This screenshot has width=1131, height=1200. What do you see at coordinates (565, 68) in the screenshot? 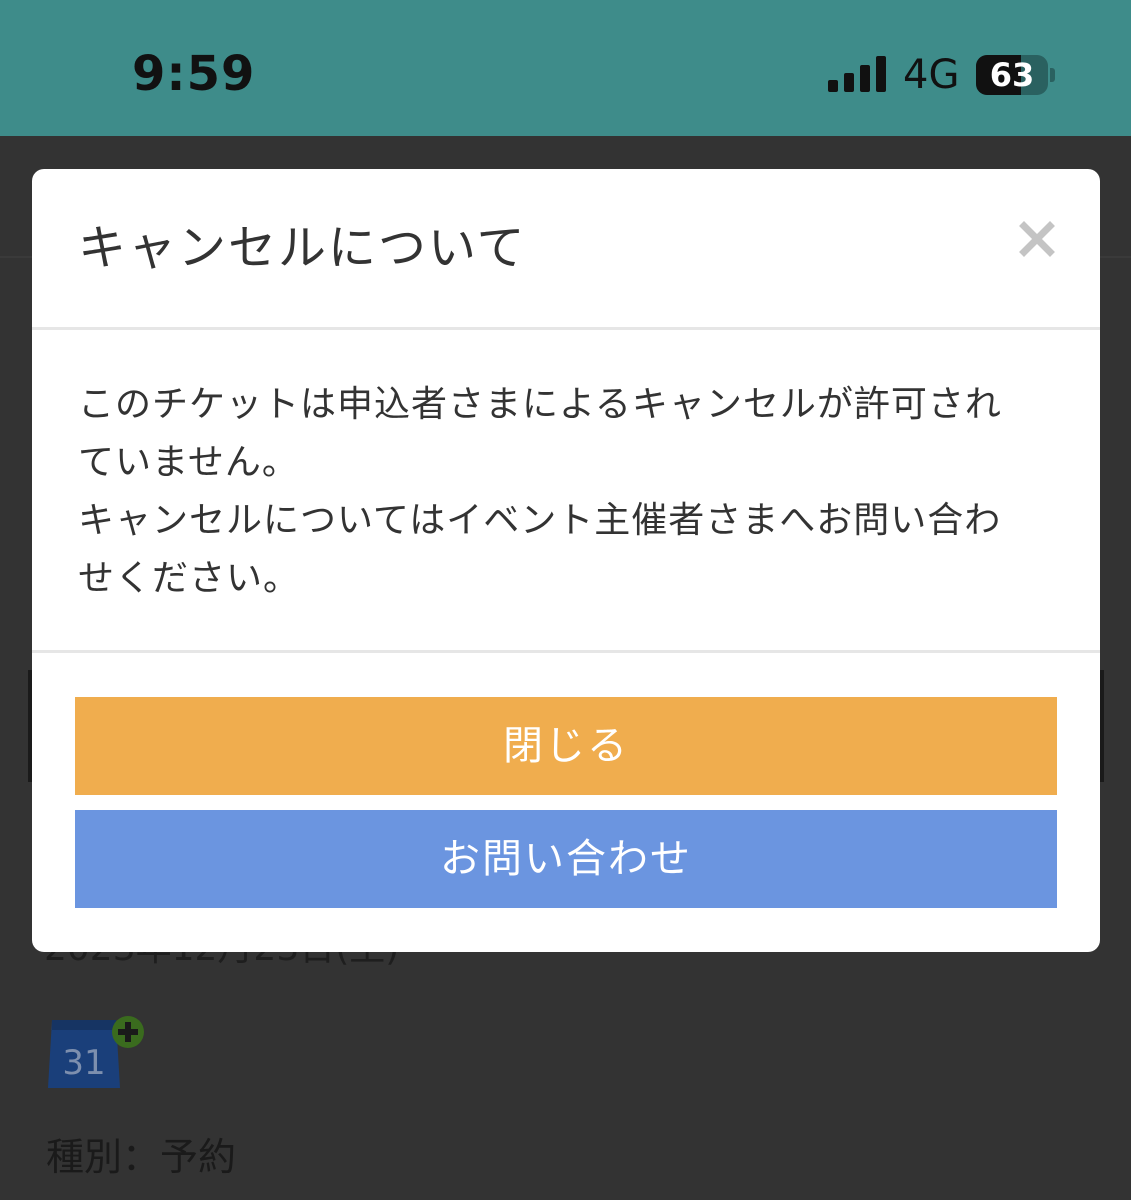
I see `status-bar: 9:59 4G 63` at bounding box center [565, 68].